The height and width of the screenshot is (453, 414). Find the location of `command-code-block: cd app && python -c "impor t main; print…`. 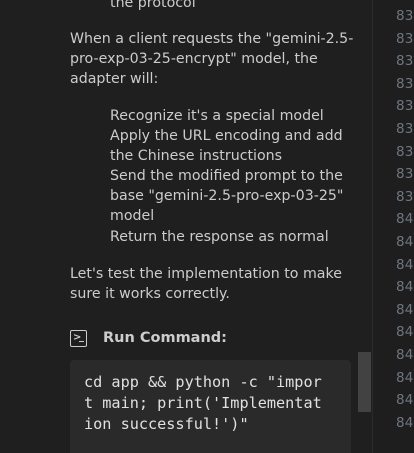

command-code-block: cd app && python -c "impor t main; print… is located at coordinates (210, 406).